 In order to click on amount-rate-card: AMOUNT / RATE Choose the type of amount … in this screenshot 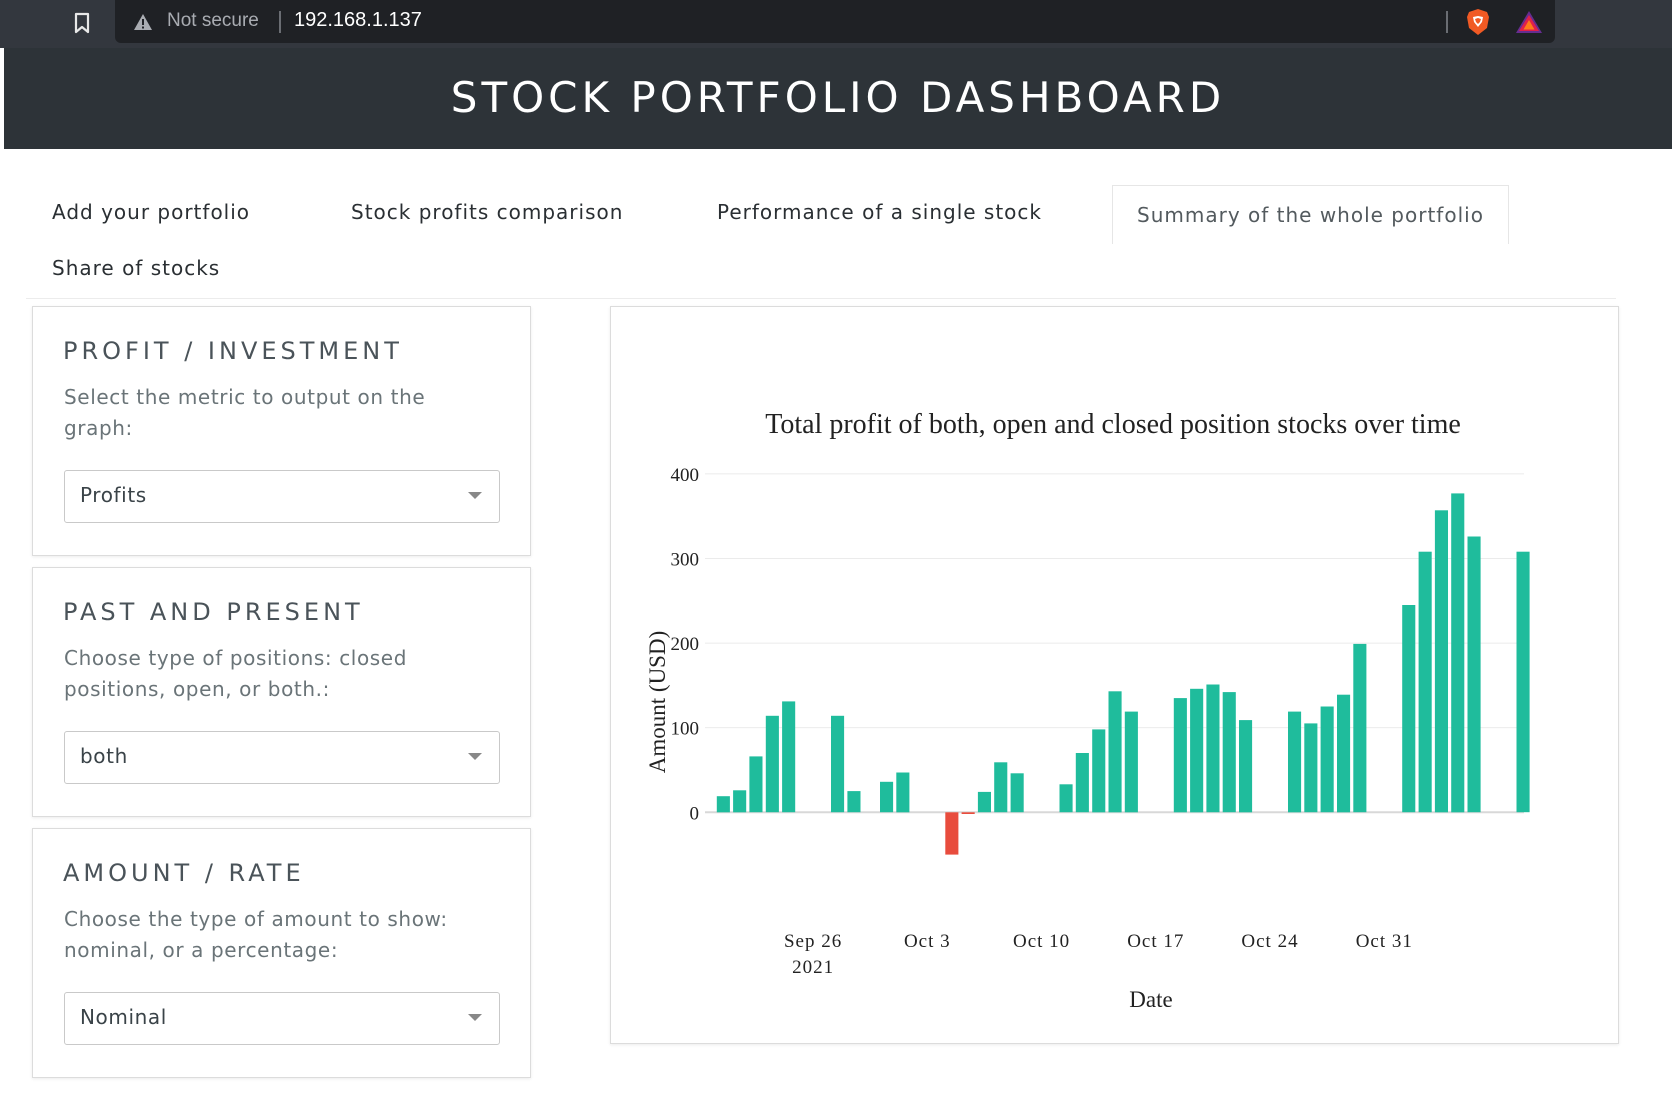, I will do `click(281, 953)`.